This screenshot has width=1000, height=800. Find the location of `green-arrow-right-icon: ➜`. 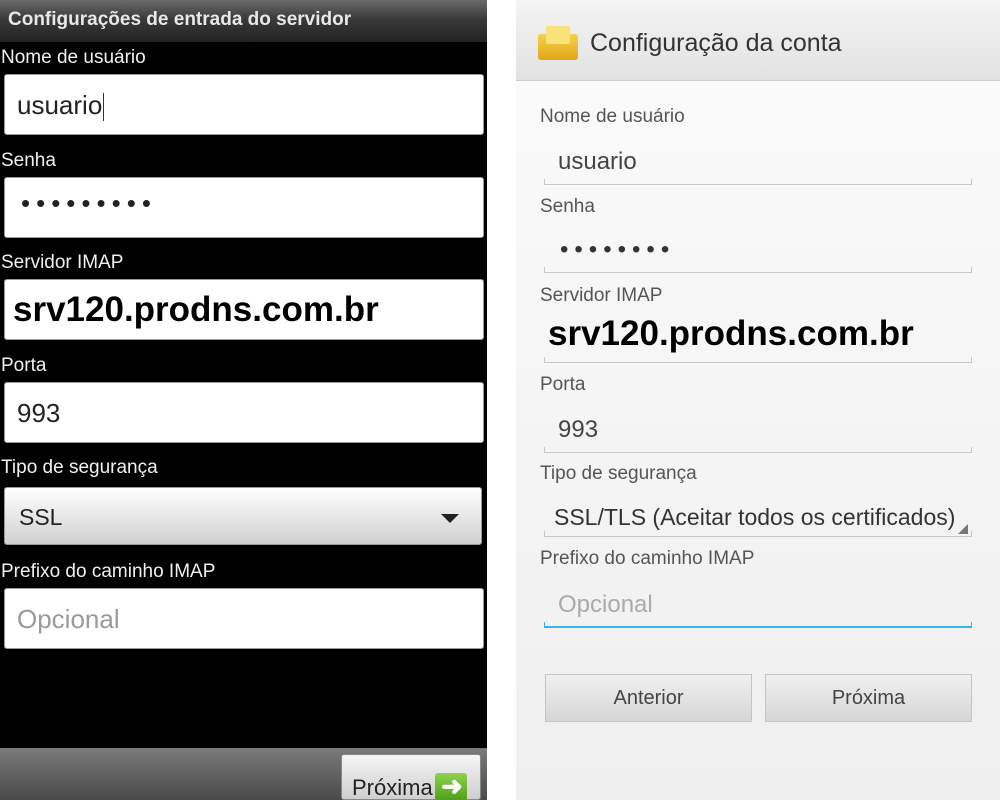

green-arrow-right-icon: ➜ is located at coordinates (451, 785).